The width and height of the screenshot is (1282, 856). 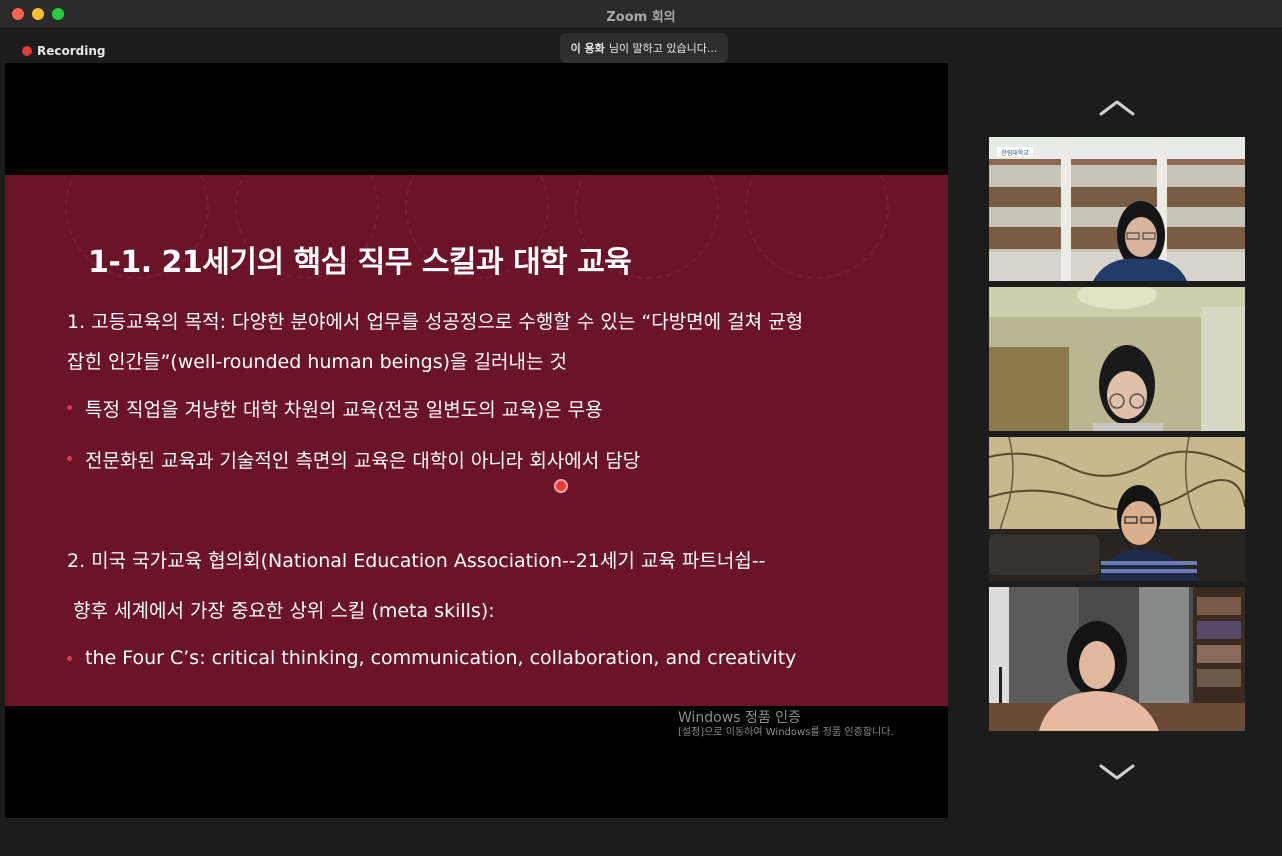 I want to click on participant-video: 한림대학교, so click(x=1117, y=209).